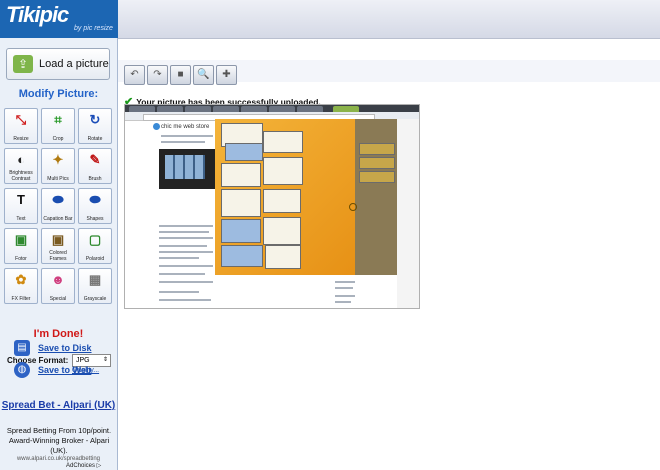 This screenshot has height=470, width=660. What do you see at coordinates (95, 159) in the screenshot?
I see `brush-icon: ✎` at bounding box center [95, 159].